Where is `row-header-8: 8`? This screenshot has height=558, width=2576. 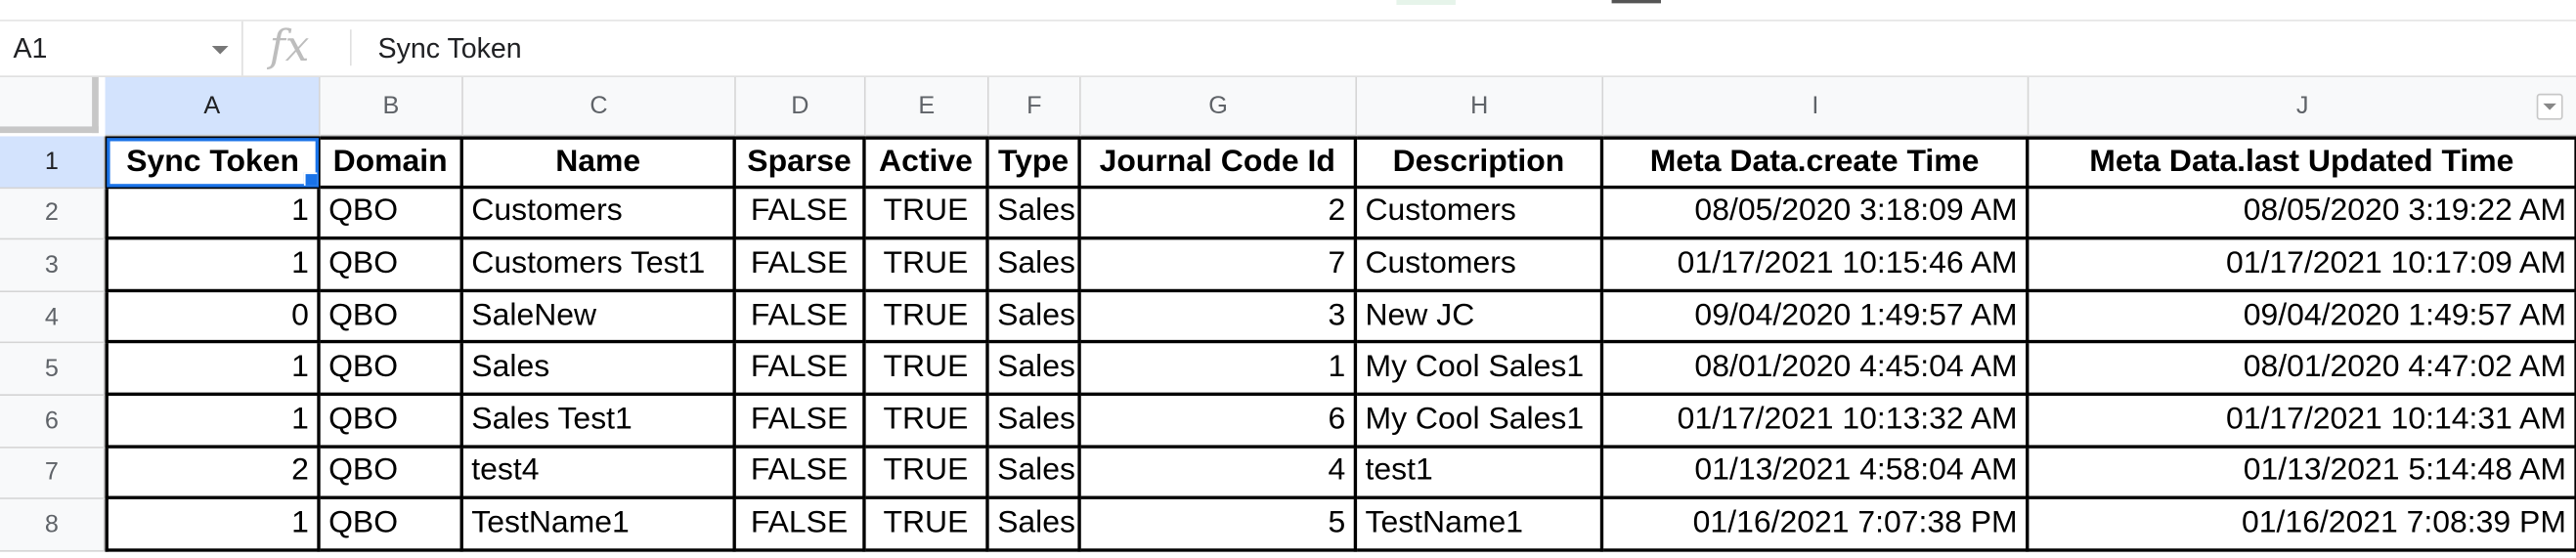
row-header-8: 8 is located at coordinates (53, 526).